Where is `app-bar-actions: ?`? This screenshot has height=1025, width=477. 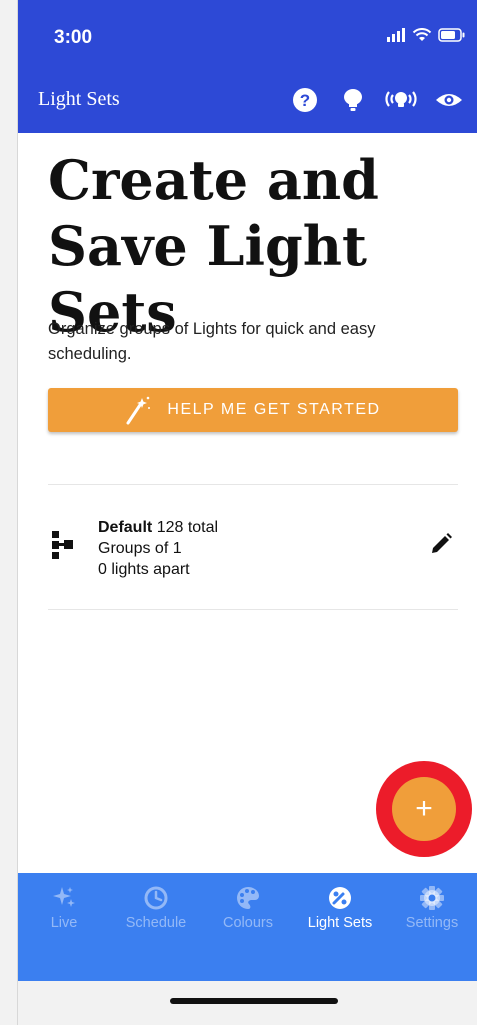
app-bar-actions: ? is located at coordinates (377, 100).